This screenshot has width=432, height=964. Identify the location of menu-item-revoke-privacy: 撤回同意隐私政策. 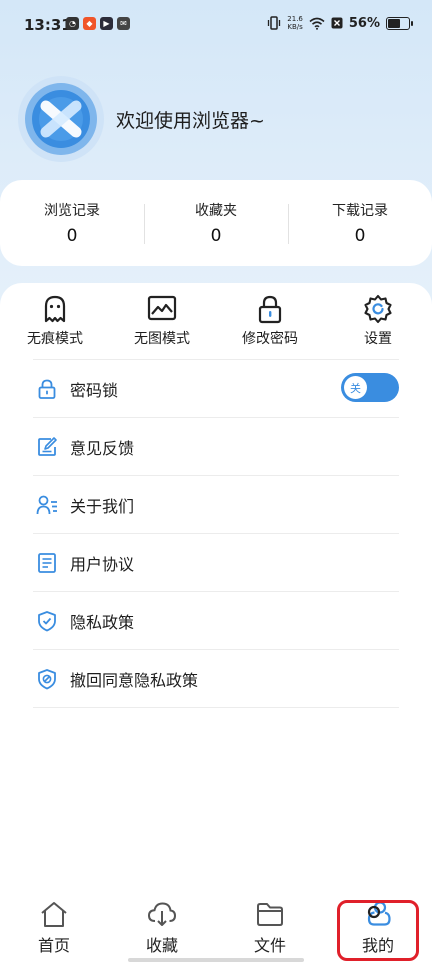
(216, 678).